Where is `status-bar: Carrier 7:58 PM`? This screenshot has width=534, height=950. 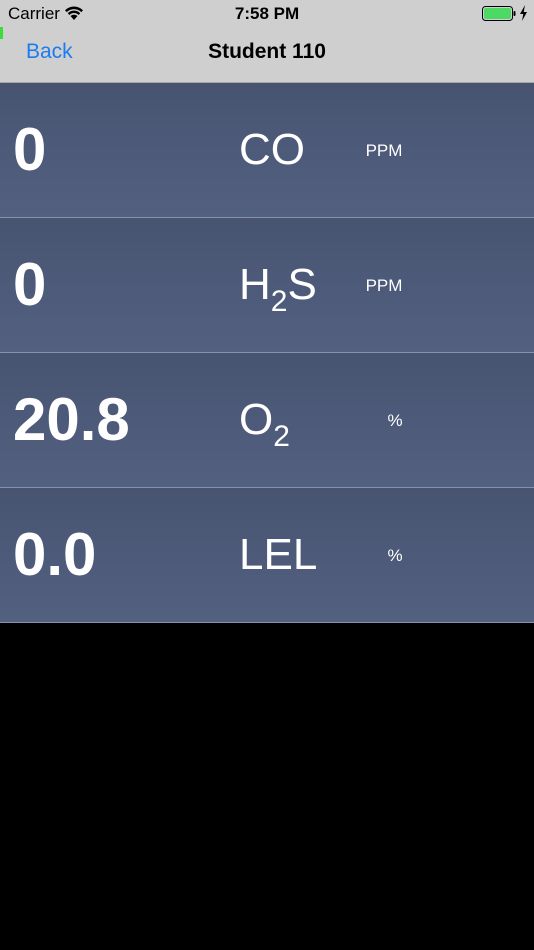 status-bar: Carrier 7:58 PM is located at coordinates (267, 14).